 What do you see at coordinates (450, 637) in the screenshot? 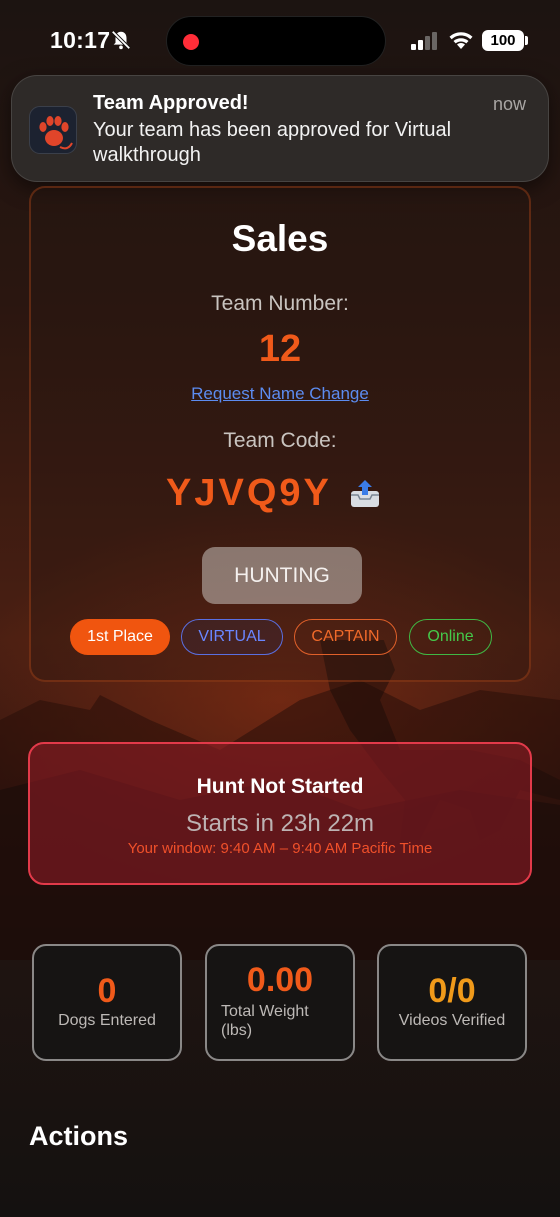
I see `online-badge: Online` at bounding box center [450, 637].